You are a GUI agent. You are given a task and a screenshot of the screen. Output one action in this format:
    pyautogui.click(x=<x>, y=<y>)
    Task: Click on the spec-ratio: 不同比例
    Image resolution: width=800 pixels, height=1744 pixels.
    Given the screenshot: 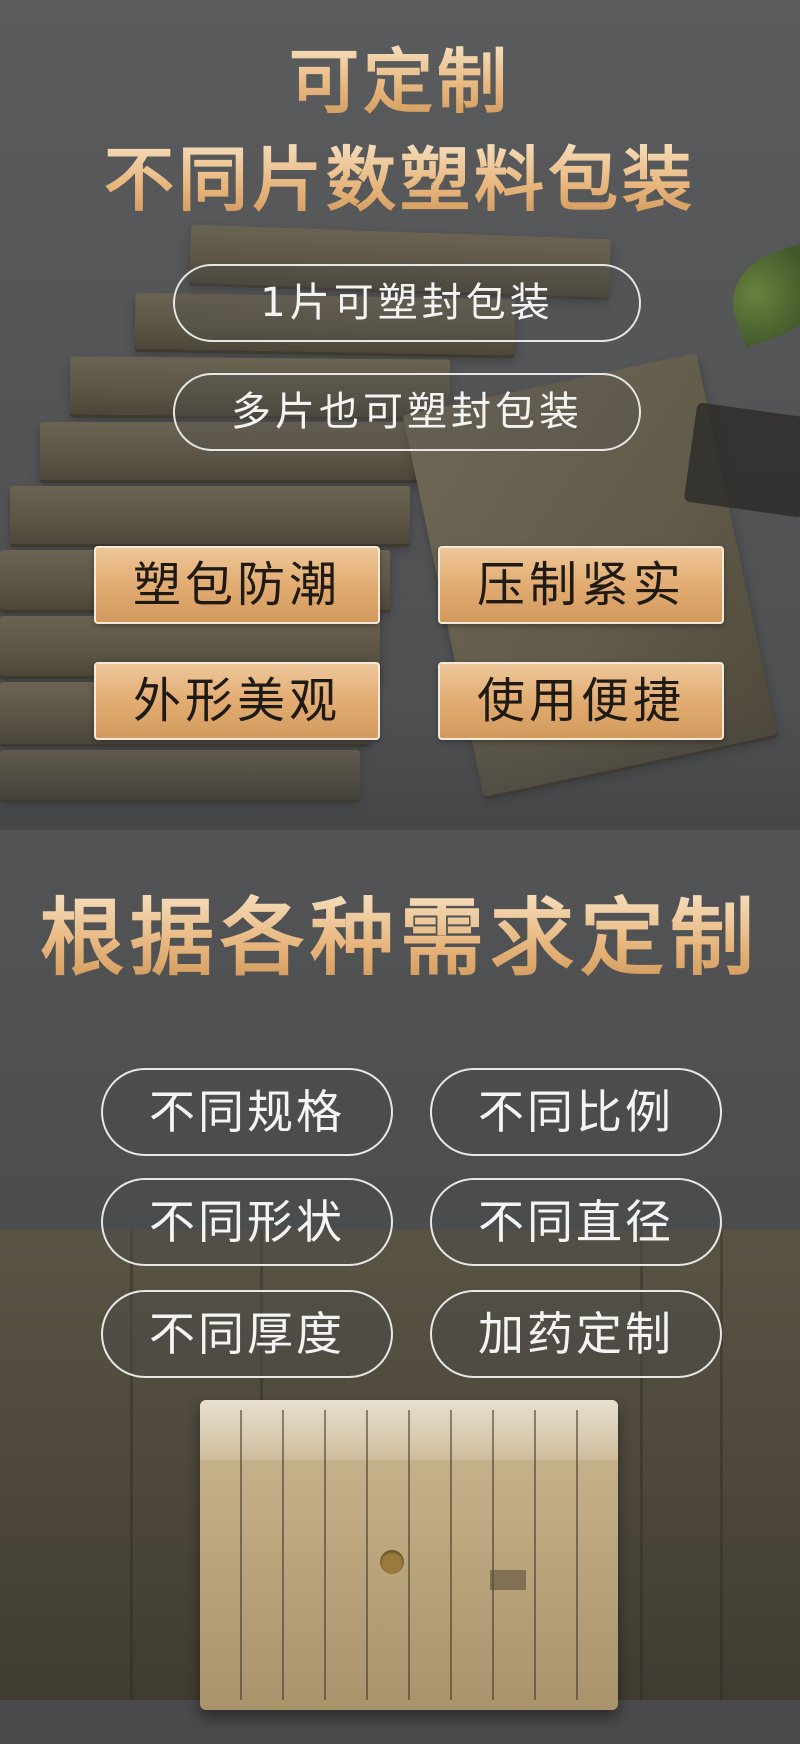 What is the action you would take?
    pyautogui.click(x=576, y=1112)
    